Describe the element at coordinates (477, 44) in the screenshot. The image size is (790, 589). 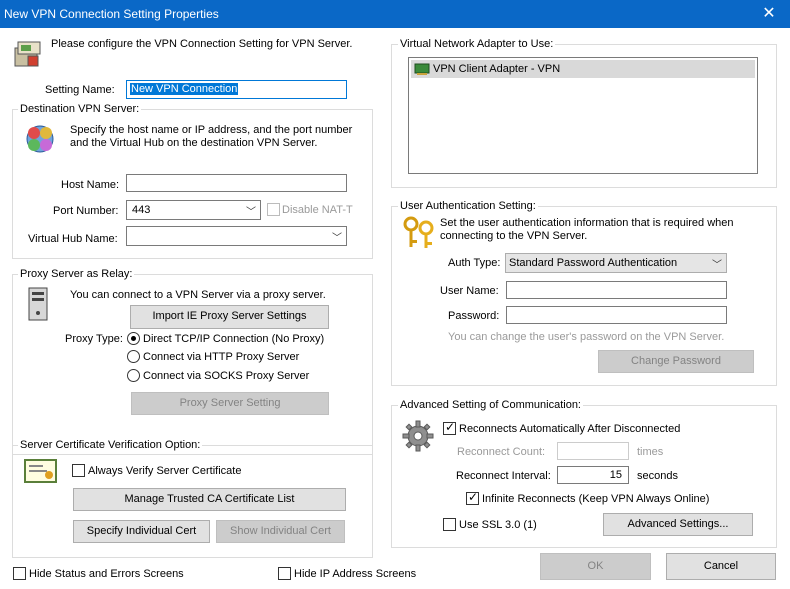
I see `adapter-group-title: Virtual Network Adapter to Use:` at that location.